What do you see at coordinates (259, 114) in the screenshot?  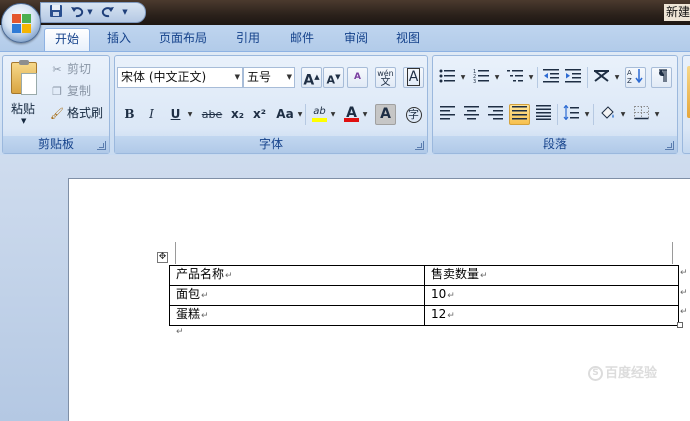 I see `superscript-button: x²` at bounding box center [259, 114].